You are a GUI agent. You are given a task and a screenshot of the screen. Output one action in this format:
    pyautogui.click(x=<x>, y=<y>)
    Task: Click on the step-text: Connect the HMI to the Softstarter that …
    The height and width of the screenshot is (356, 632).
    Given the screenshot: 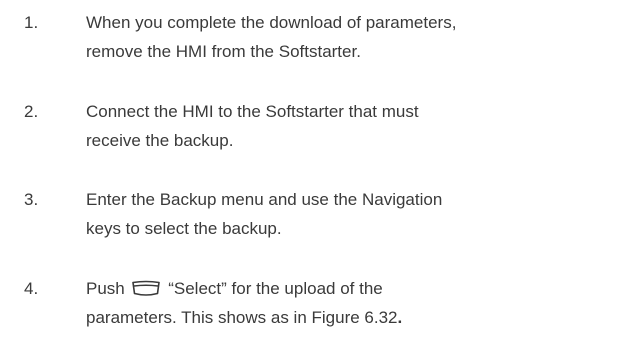 What is the action you would take?
    pyautogui.click(x=359, y=126)
    